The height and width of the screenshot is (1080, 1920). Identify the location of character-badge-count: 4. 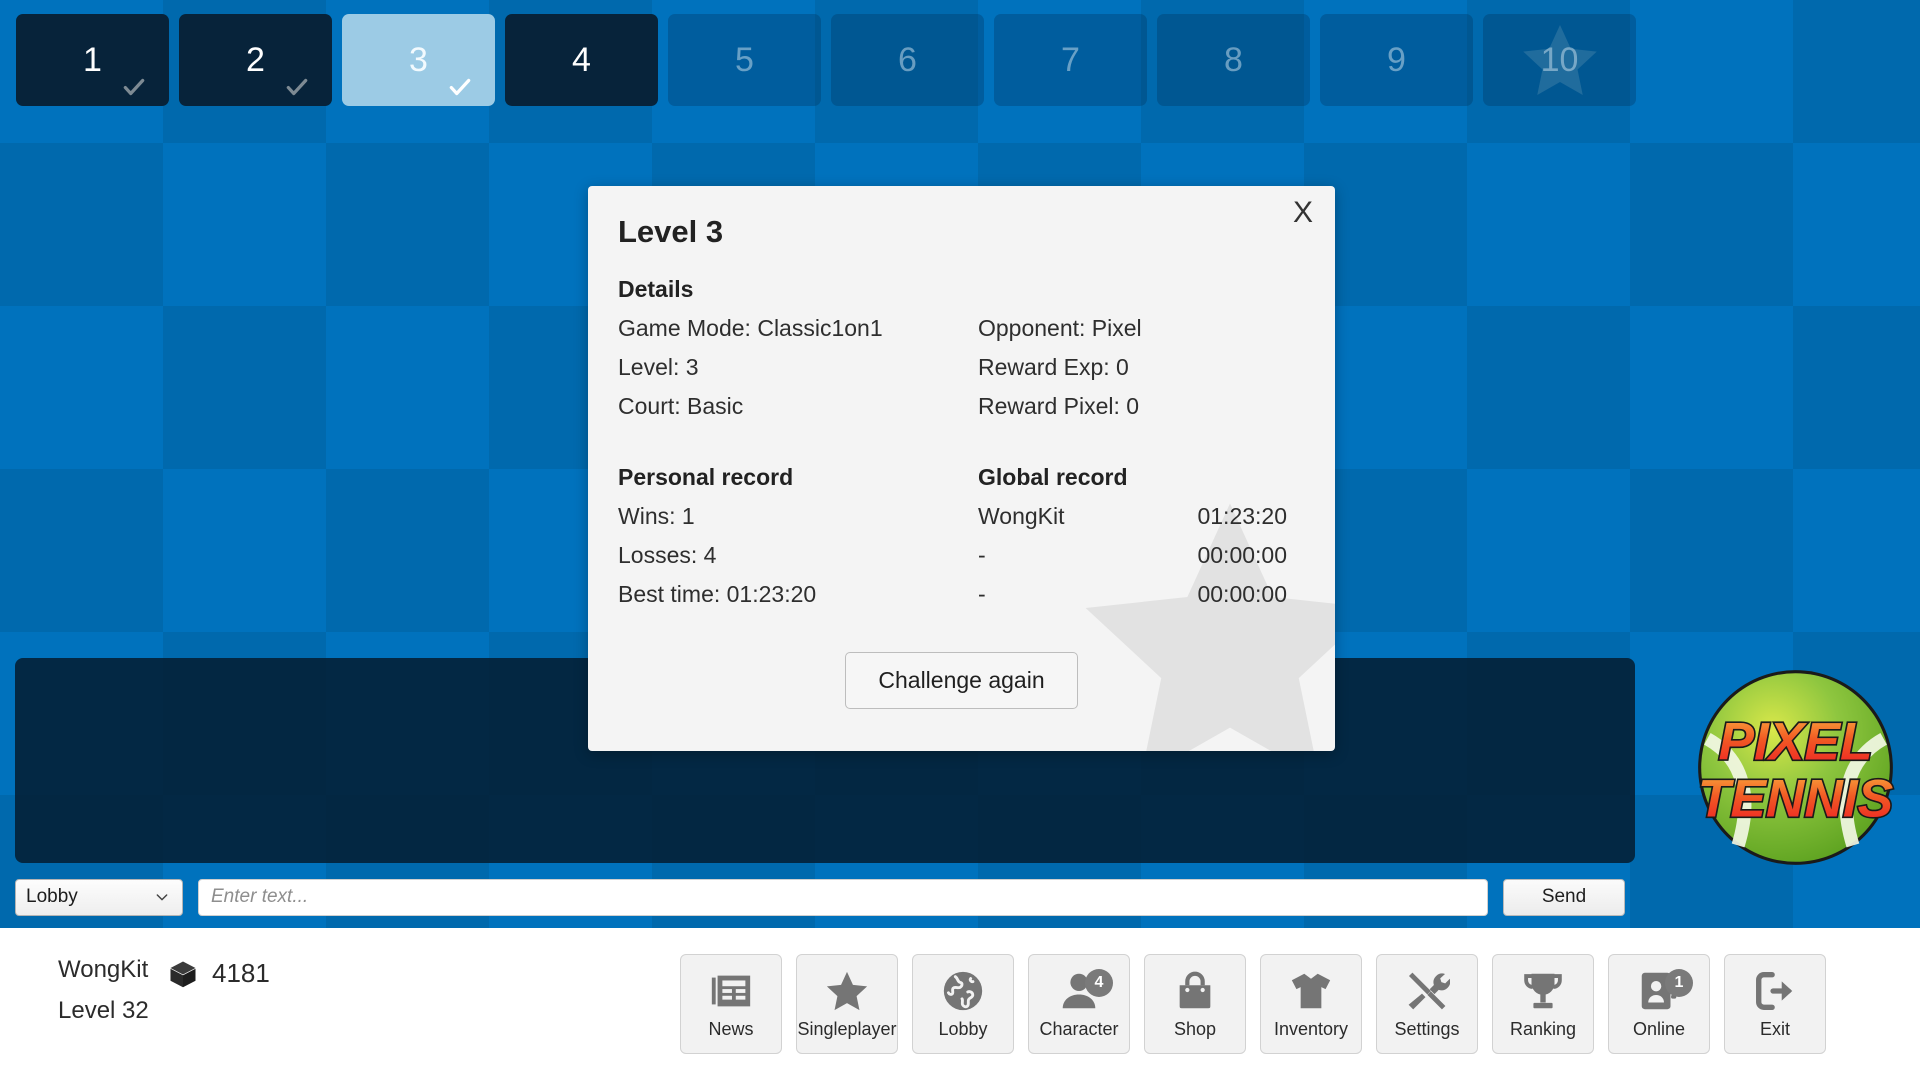
(1099, 983).